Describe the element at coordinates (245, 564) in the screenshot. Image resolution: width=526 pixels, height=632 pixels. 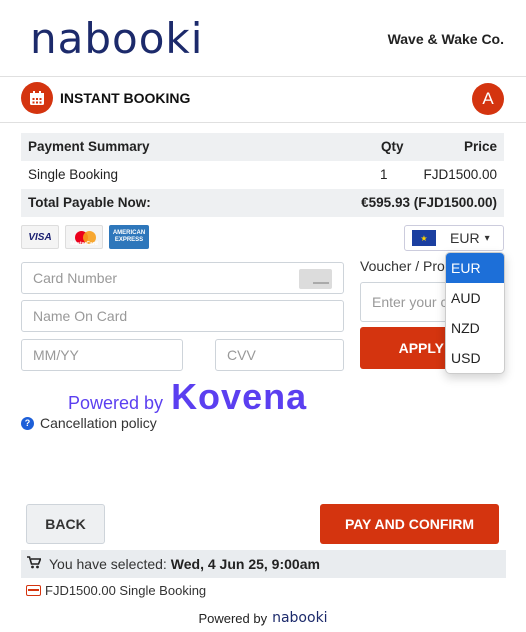
I see `selection-value: Wed, 4 Jun 25, 9:00am` at that location.